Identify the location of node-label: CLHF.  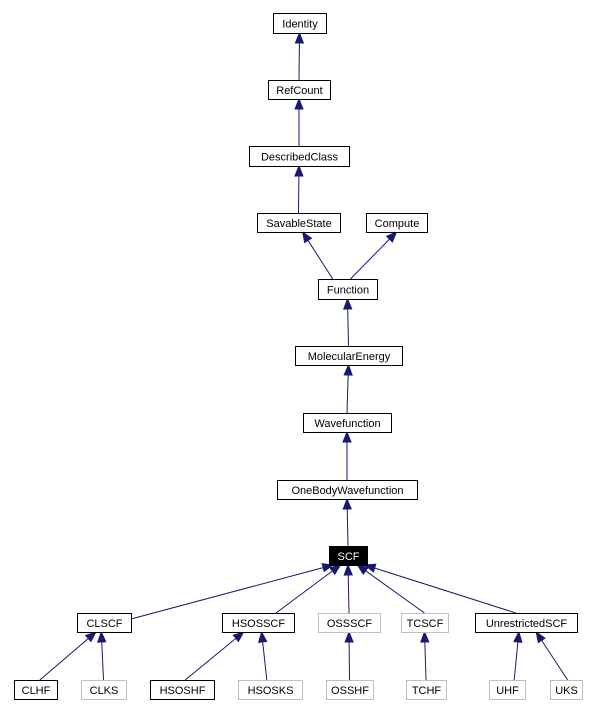
(36, 691).